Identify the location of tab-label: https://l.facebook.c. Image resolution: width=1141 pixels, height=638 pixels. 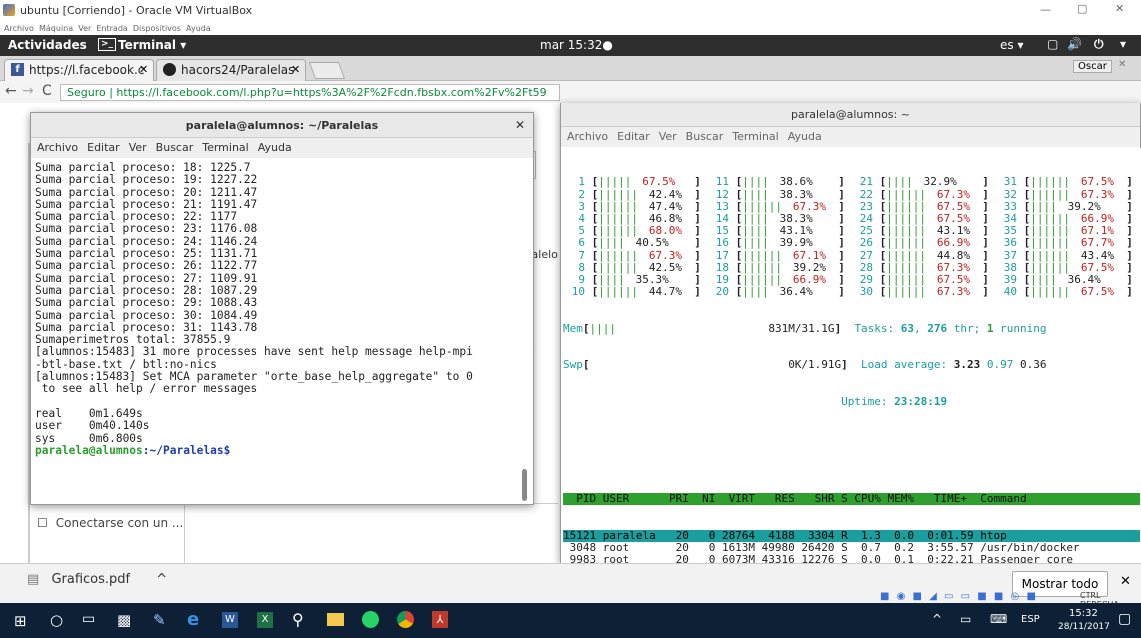
(87, 70).